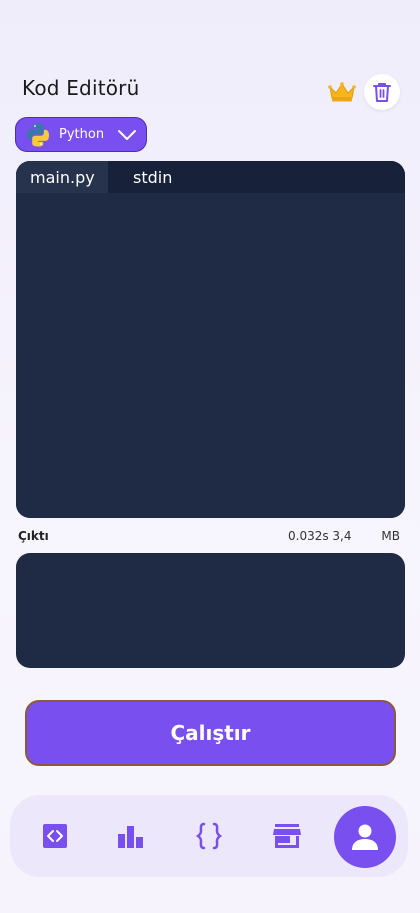 This screenshot has height=913, width=420. Describe the element at coordinates (320, 536) in the screenshot. I see `run-stats: 0.032s 3,4` at that location.